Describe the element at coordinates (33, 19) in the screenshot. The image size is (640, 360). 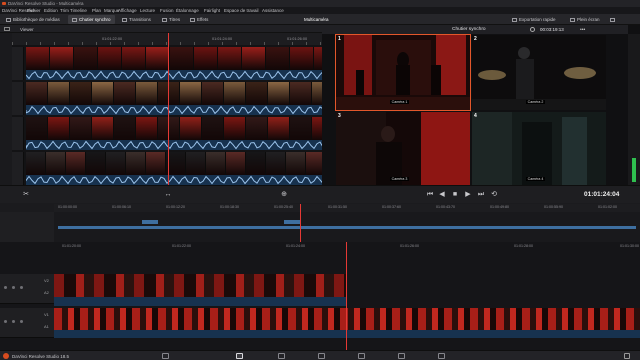
I see `media-pool-button: Bibliothèque de médias` at that location.